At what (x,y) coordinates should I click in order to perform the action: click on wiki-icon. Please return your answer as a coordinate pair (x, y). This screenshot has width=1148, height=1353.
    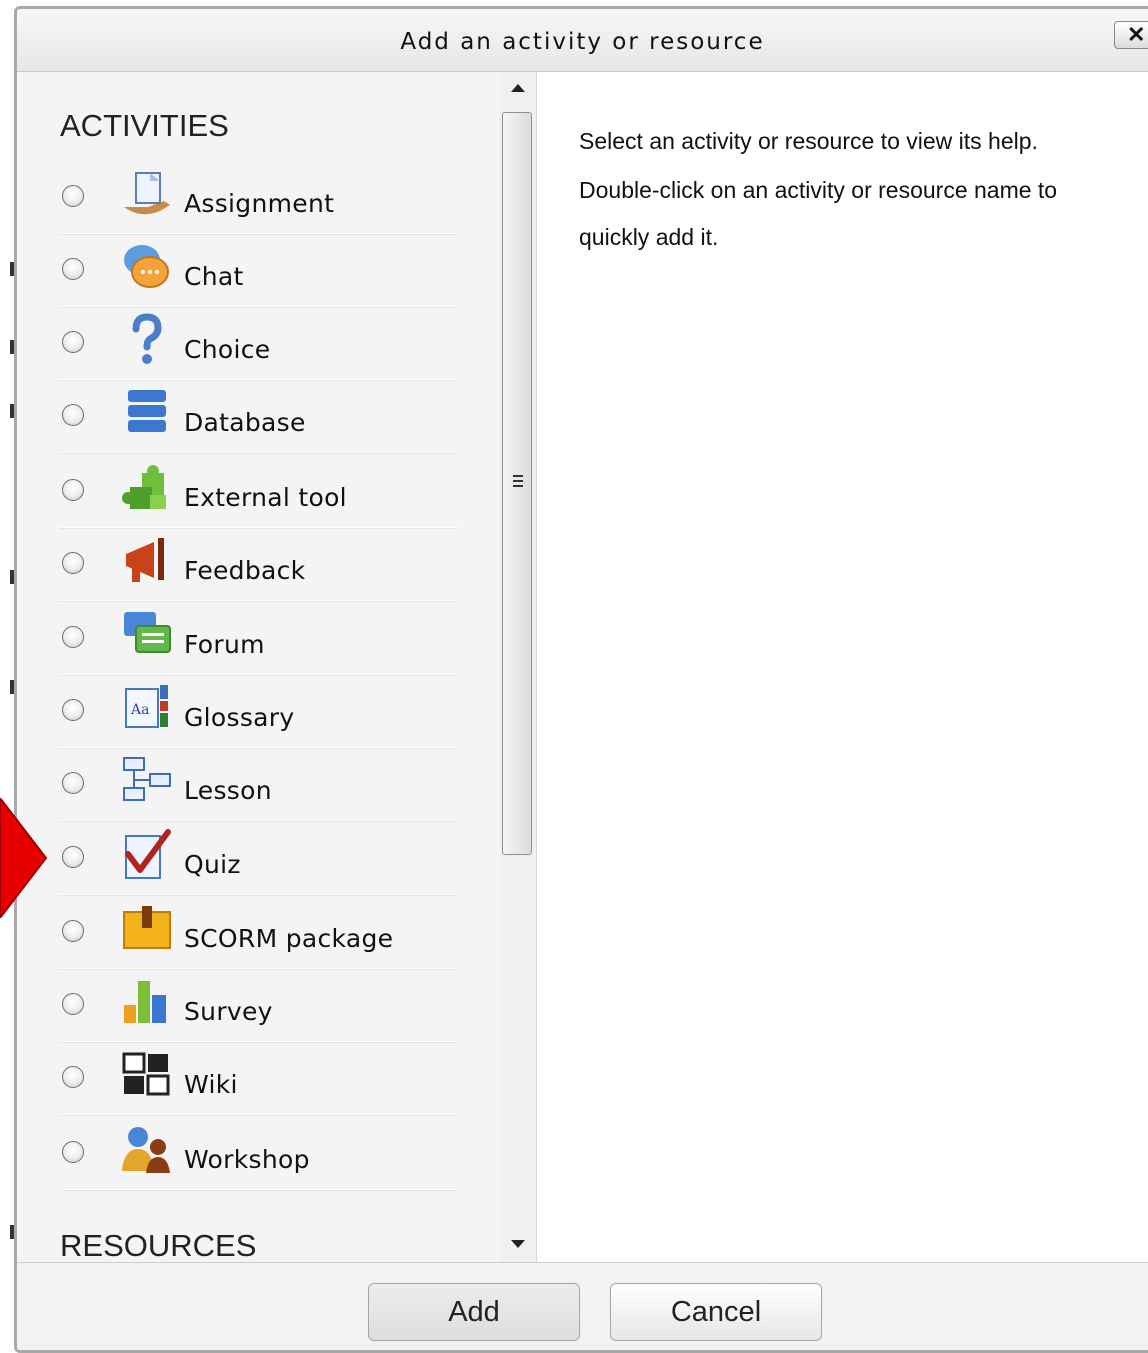
    Looking at the image, I should click on (147, 1075).